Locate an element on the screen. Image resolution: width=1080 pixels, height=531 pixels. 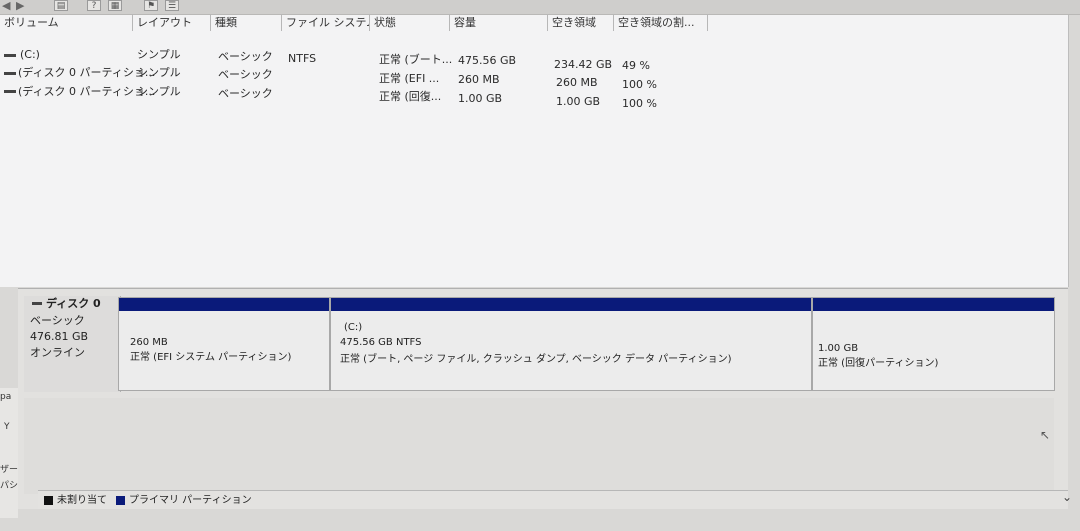
column-header-filesystem: ファイル システム is located at coordinates (326, 22).